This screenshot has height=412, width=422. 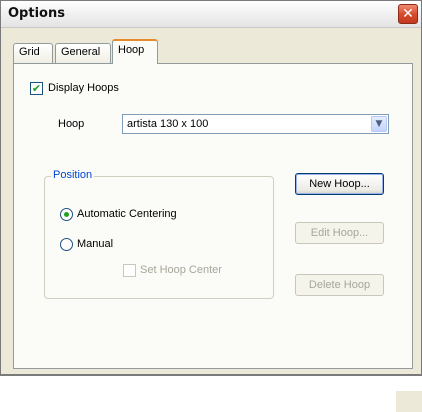 I want to click on hoop-label: Hoop, so click(x=71, y=124).